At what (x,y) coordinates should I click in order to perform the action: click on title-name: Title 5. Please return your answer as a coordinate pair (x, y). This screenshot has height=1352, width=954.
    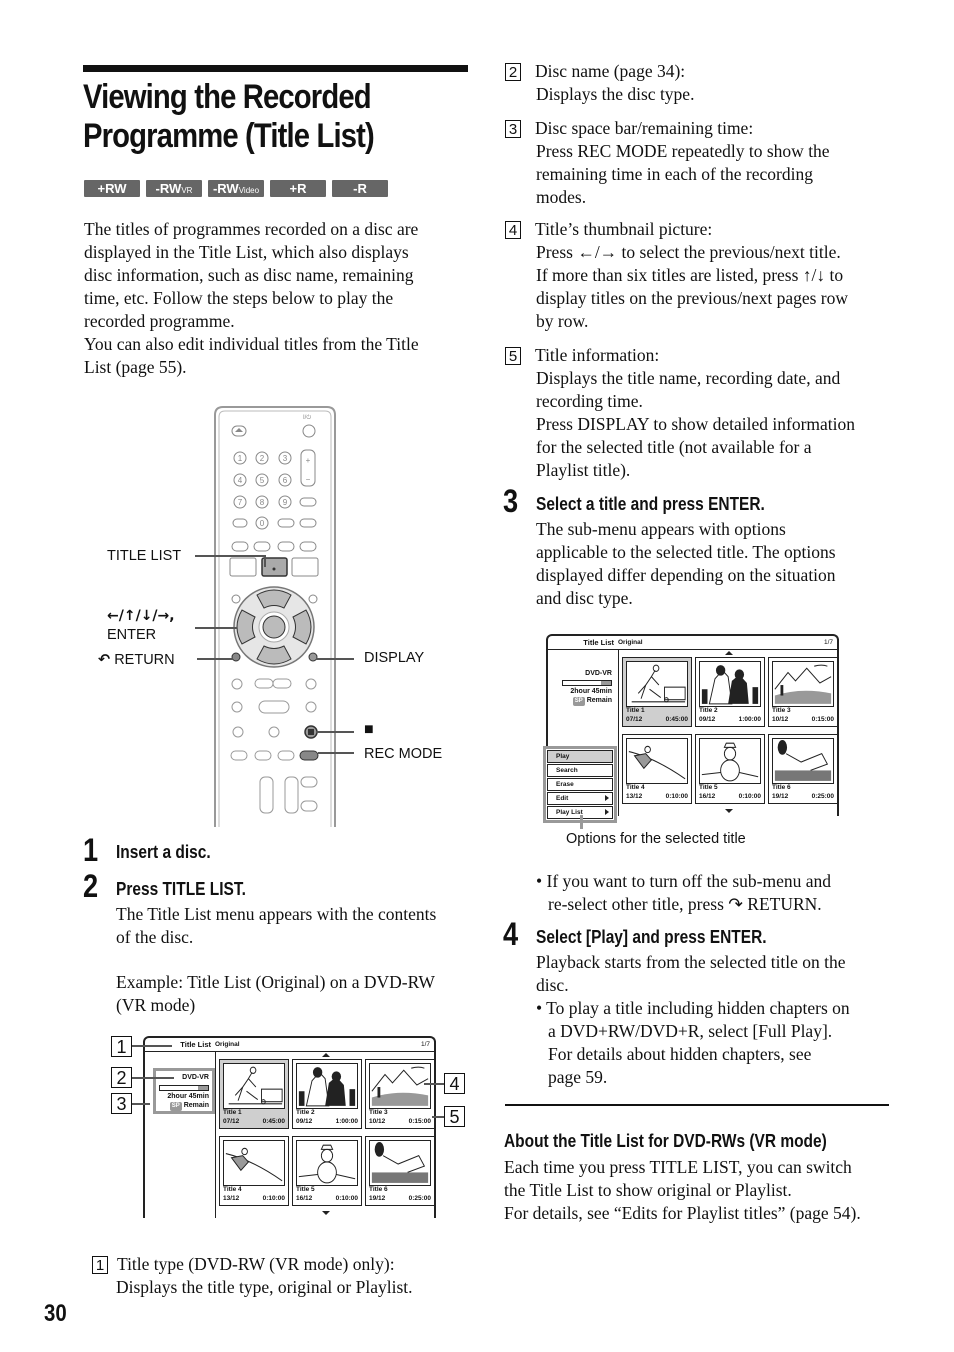
    Looking at the image, I should click on (305, 1189).